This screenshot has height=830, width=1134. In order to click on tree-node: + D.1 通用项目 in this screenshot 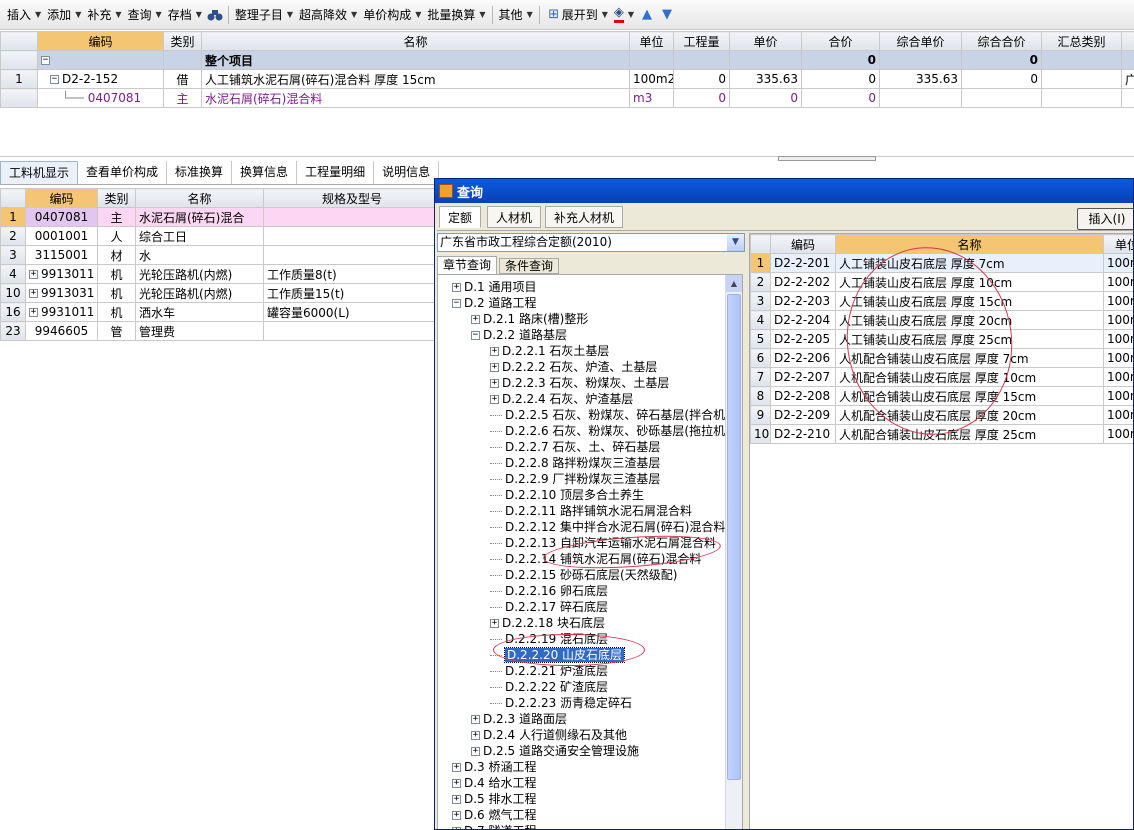, I will do `click(588, 287)`.